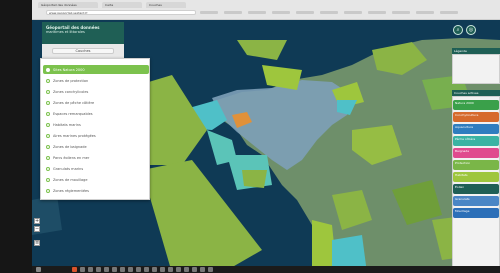  I want to click on browser-tab-1: Géoportail des données, so click(68, 5).